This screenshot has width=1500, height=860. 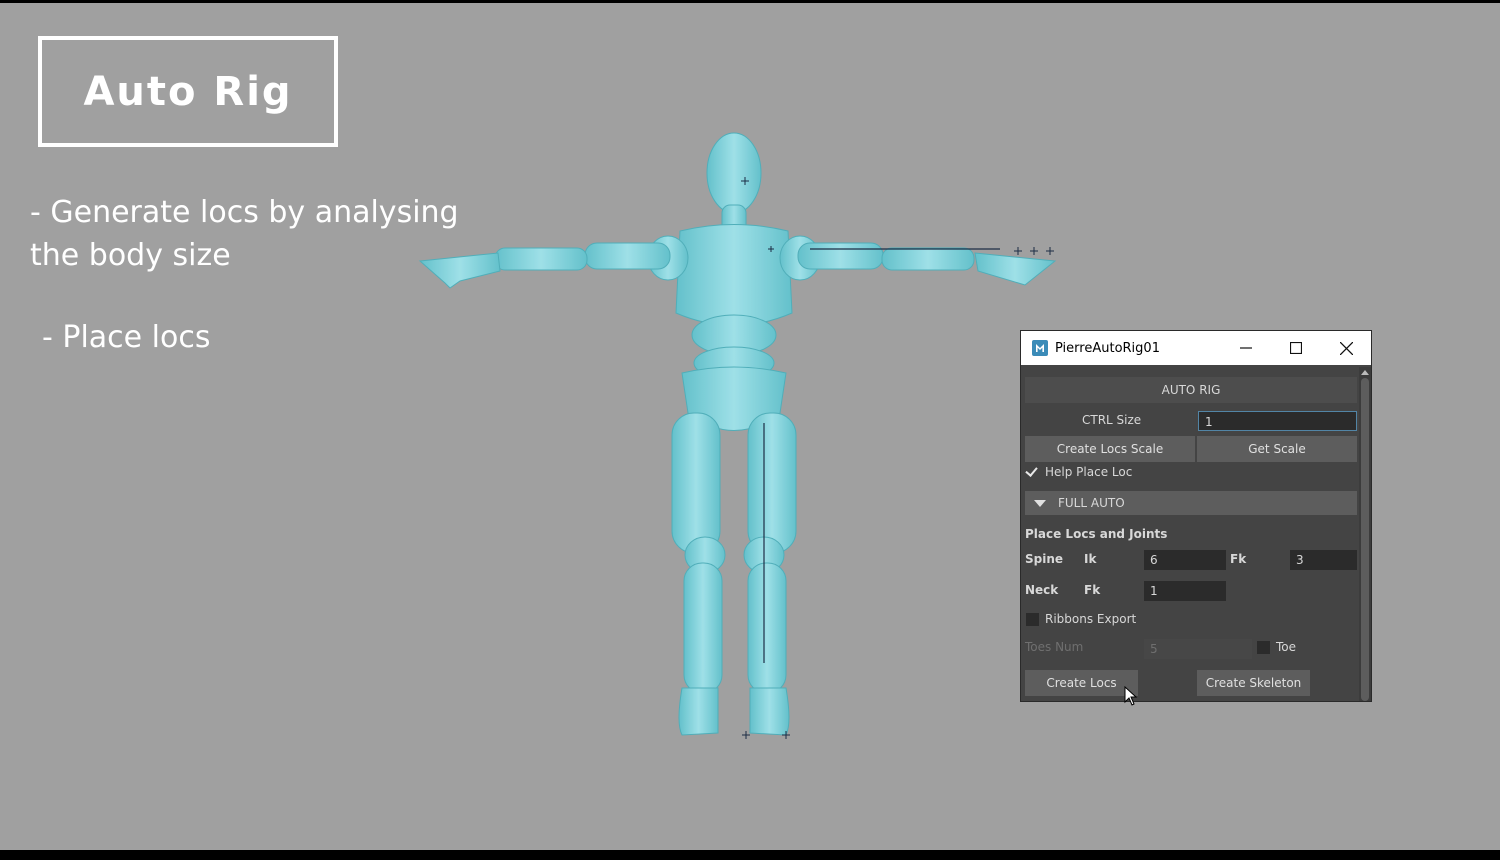 I want to click on spine-fk-input: 3, so click(x=1323, y=560).